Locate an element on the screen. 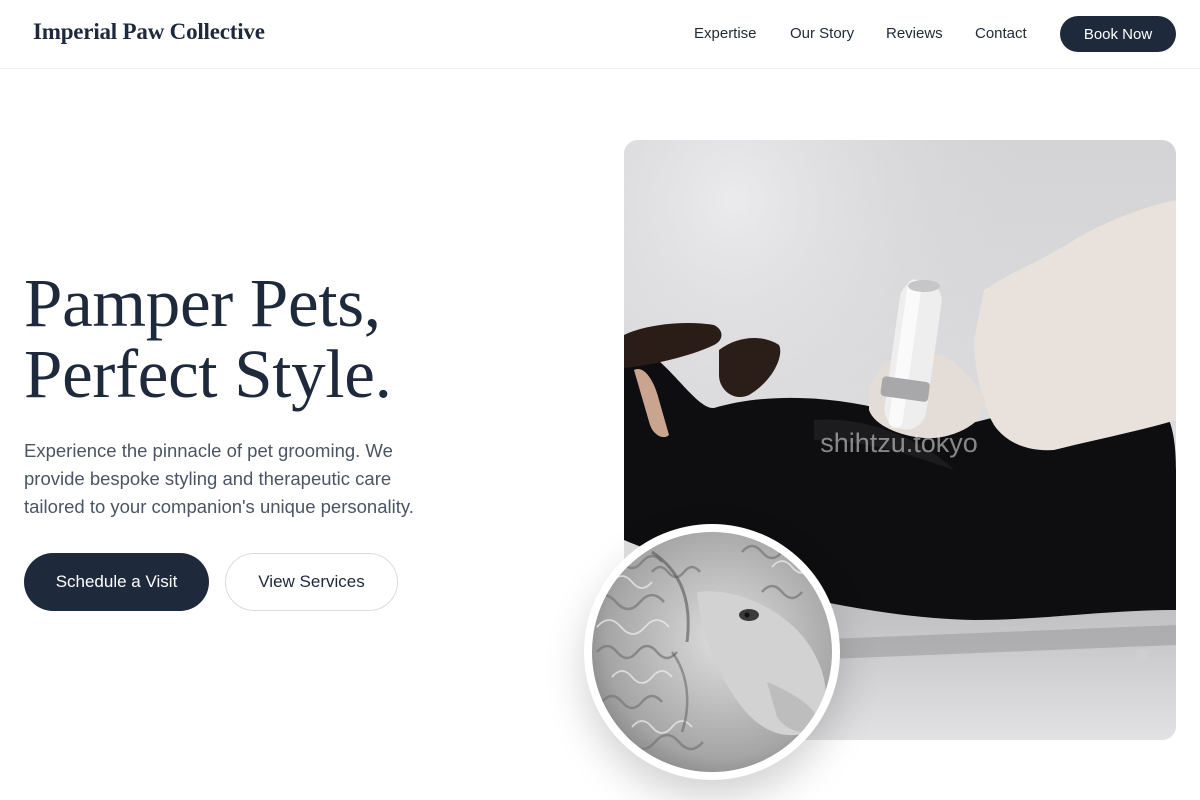  view-services-button: View Services is located at coordinates (311, 582).